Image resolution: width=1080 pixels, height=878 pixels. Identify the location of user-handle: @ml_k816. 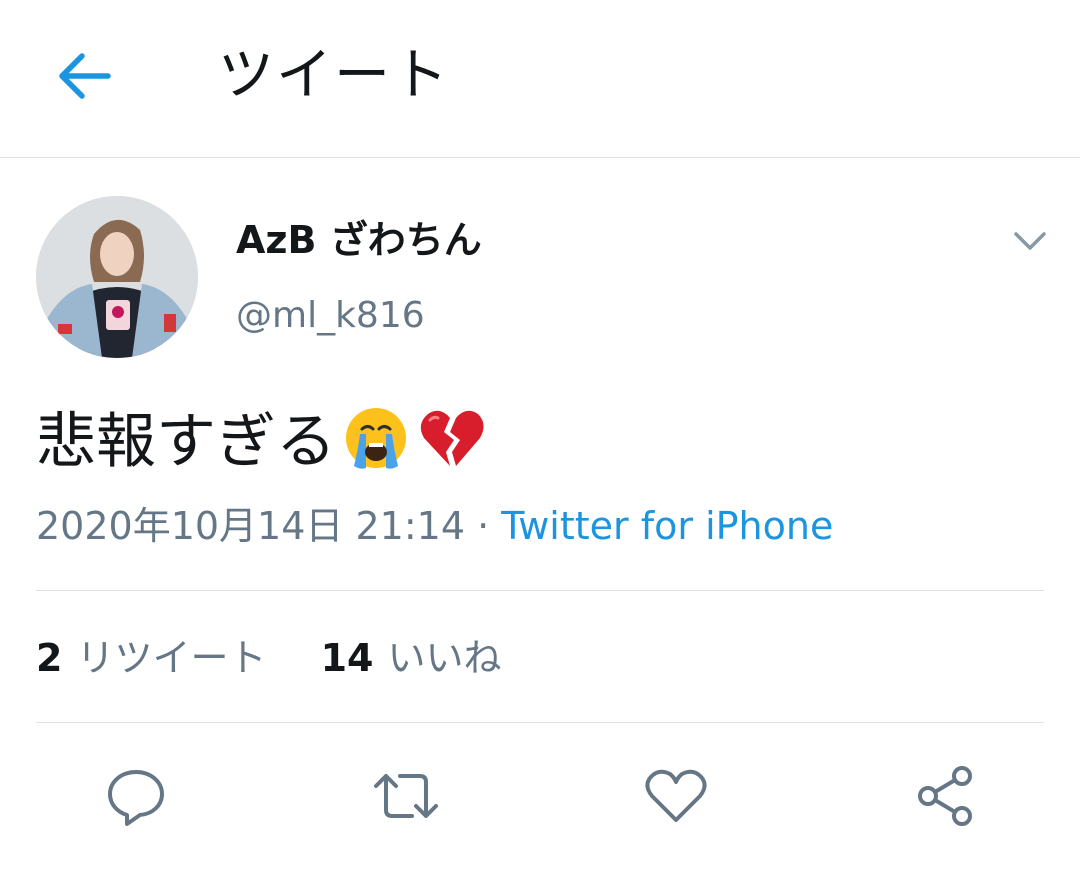
(330, 316).